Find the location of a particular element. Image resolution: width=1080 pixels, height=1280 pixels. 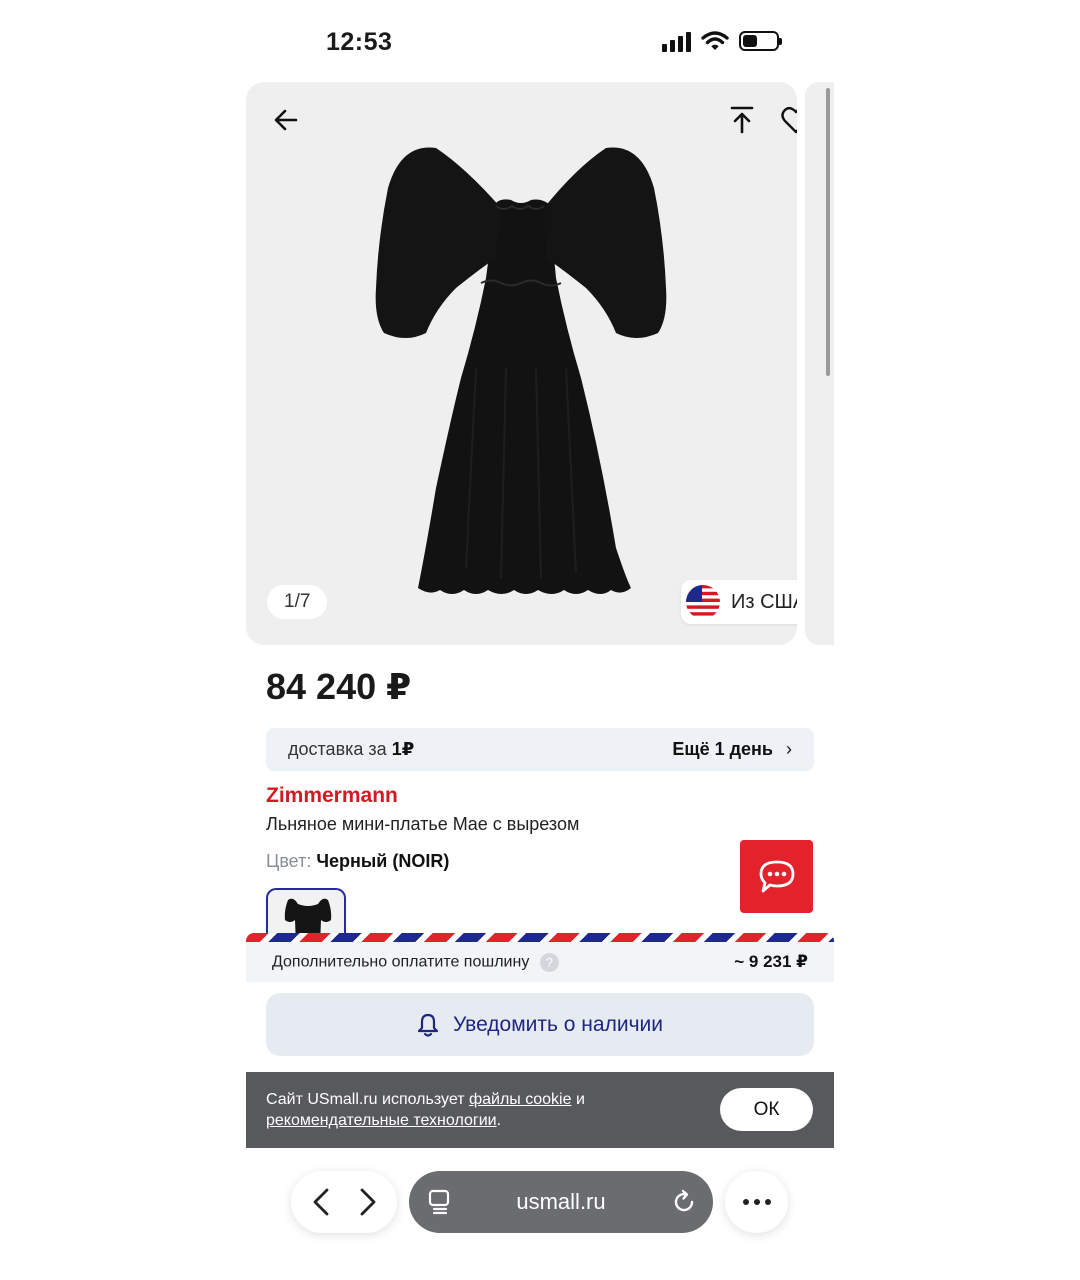

favorite-button is located at coordinates (785, 120).